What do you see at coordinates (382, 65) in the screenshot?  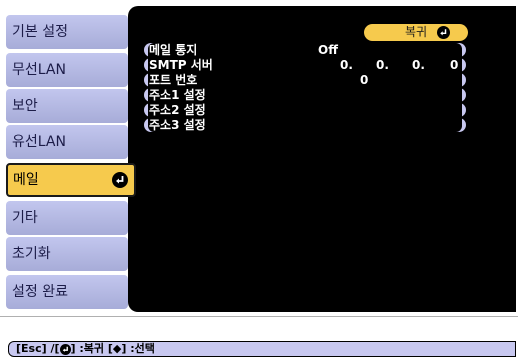 I see `smtp-octet-2: 0.` at bounding box center [382, 65].